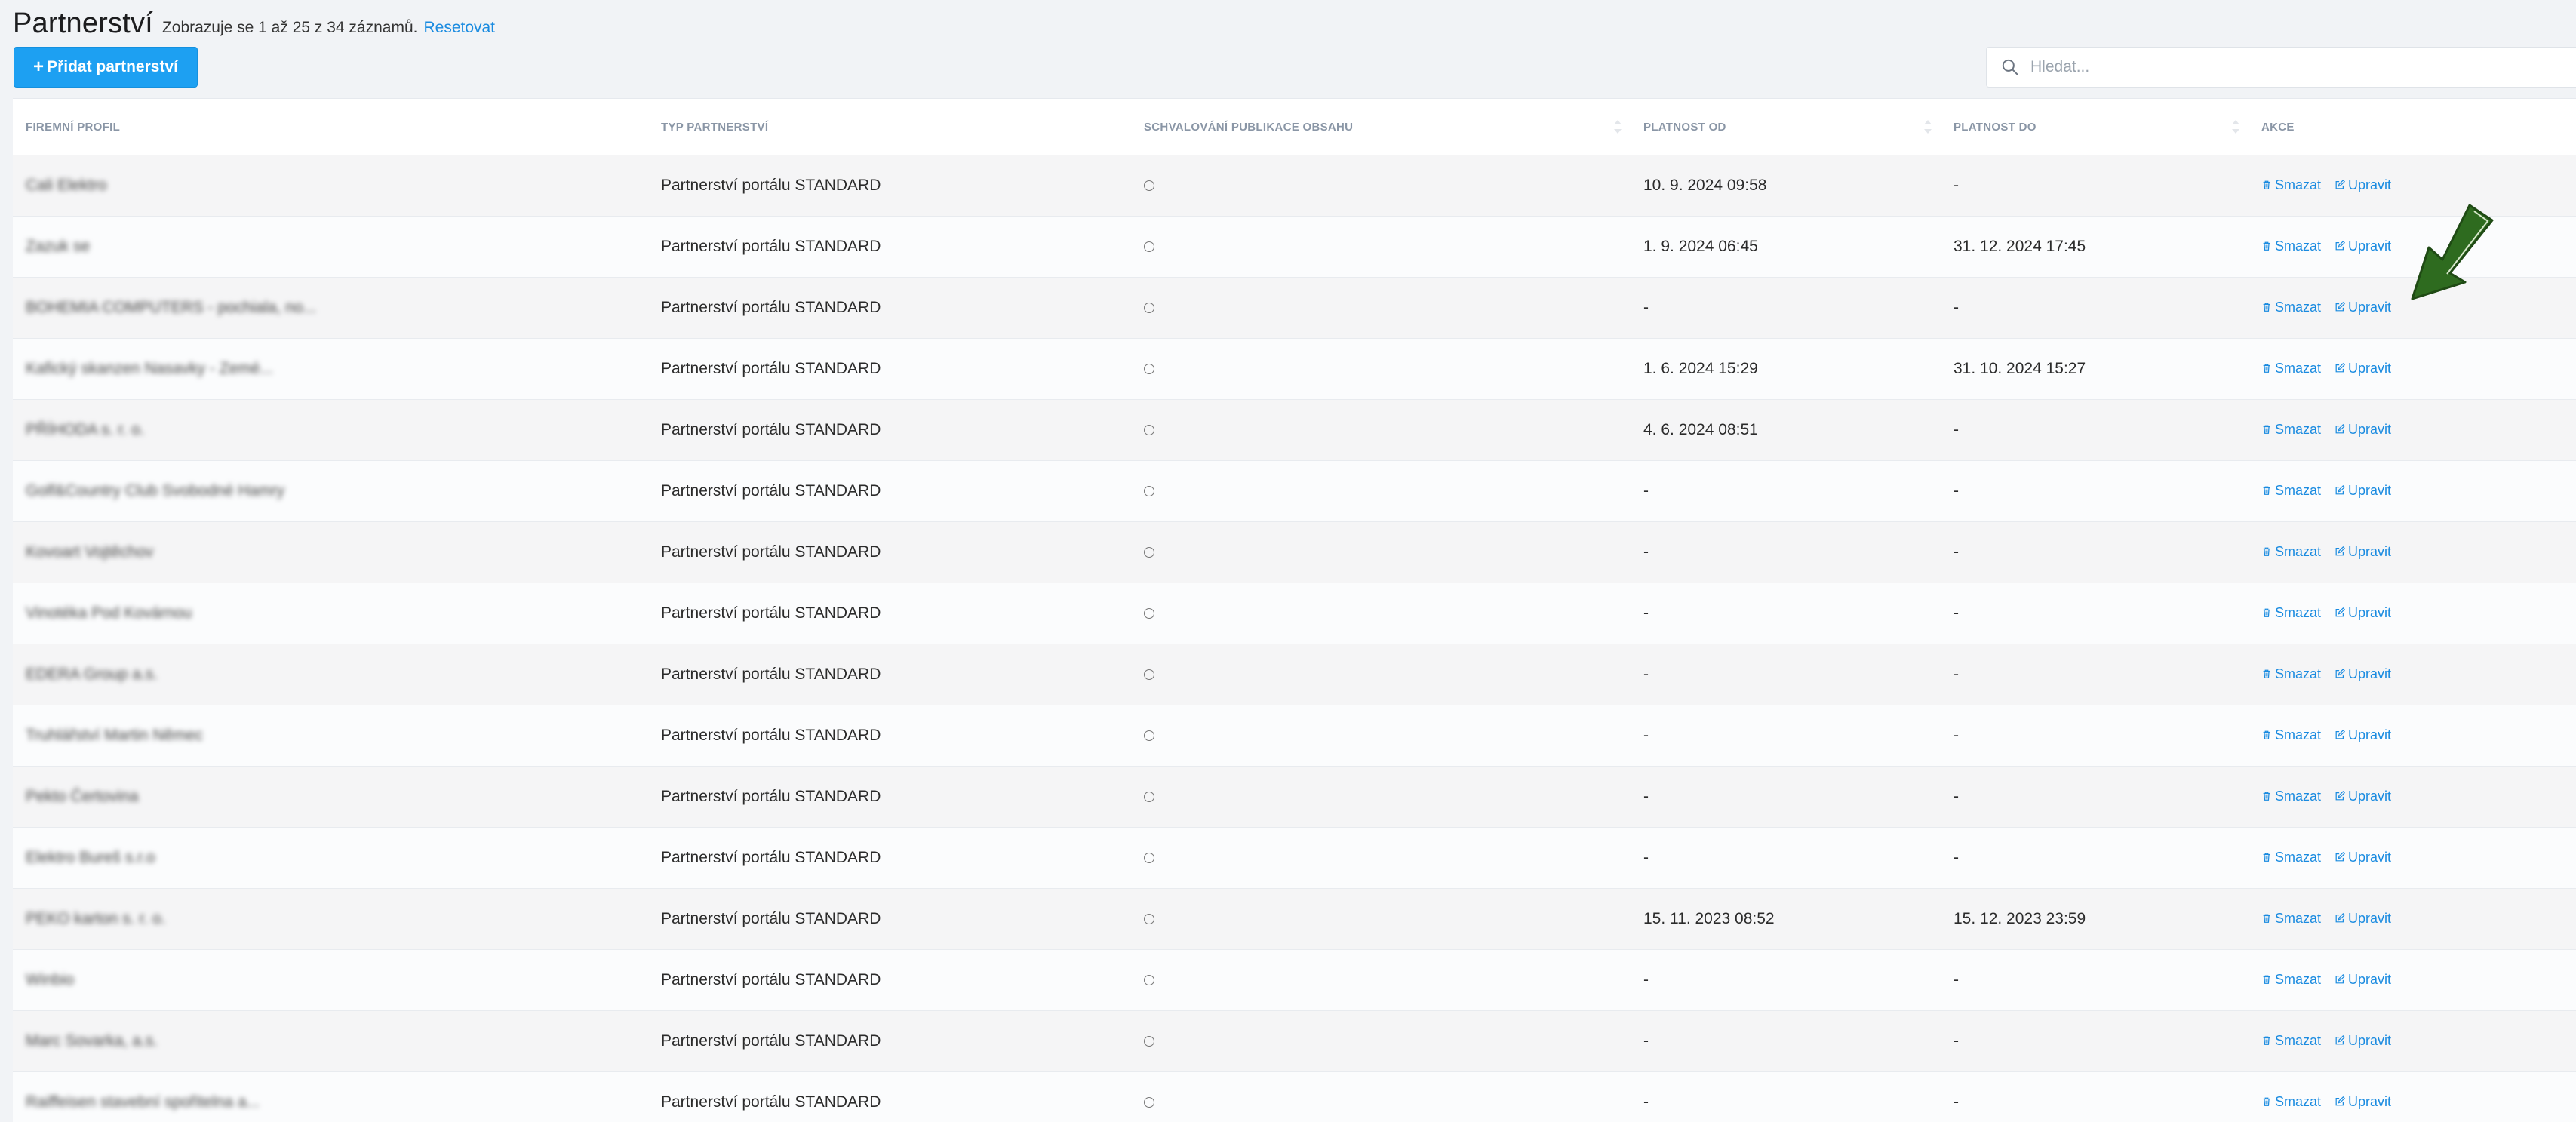 The height and width of the screenshot is (1122, 2576). I want to click on column-header-valid-to: PLATNOST DO, so click(2095, 127).